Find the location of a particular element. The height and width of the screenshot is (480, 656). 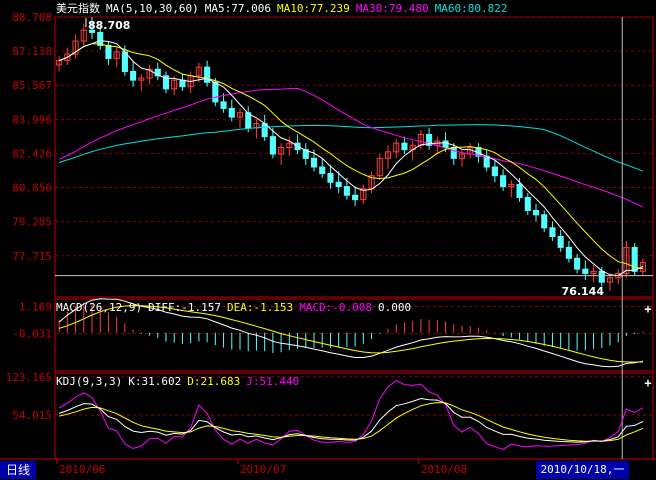

ma-params: MA(5,10,30,60) is located at coordinates (152, 8).